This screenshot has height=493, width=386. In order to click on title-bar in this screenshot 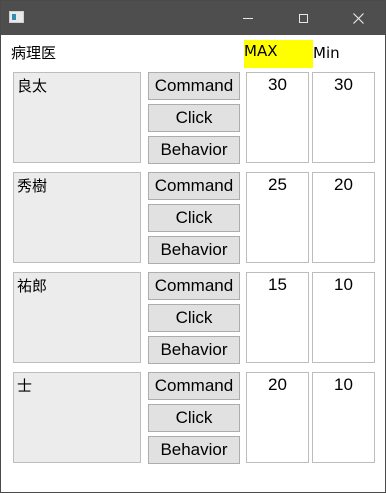, I will do `click(193, 18)`.